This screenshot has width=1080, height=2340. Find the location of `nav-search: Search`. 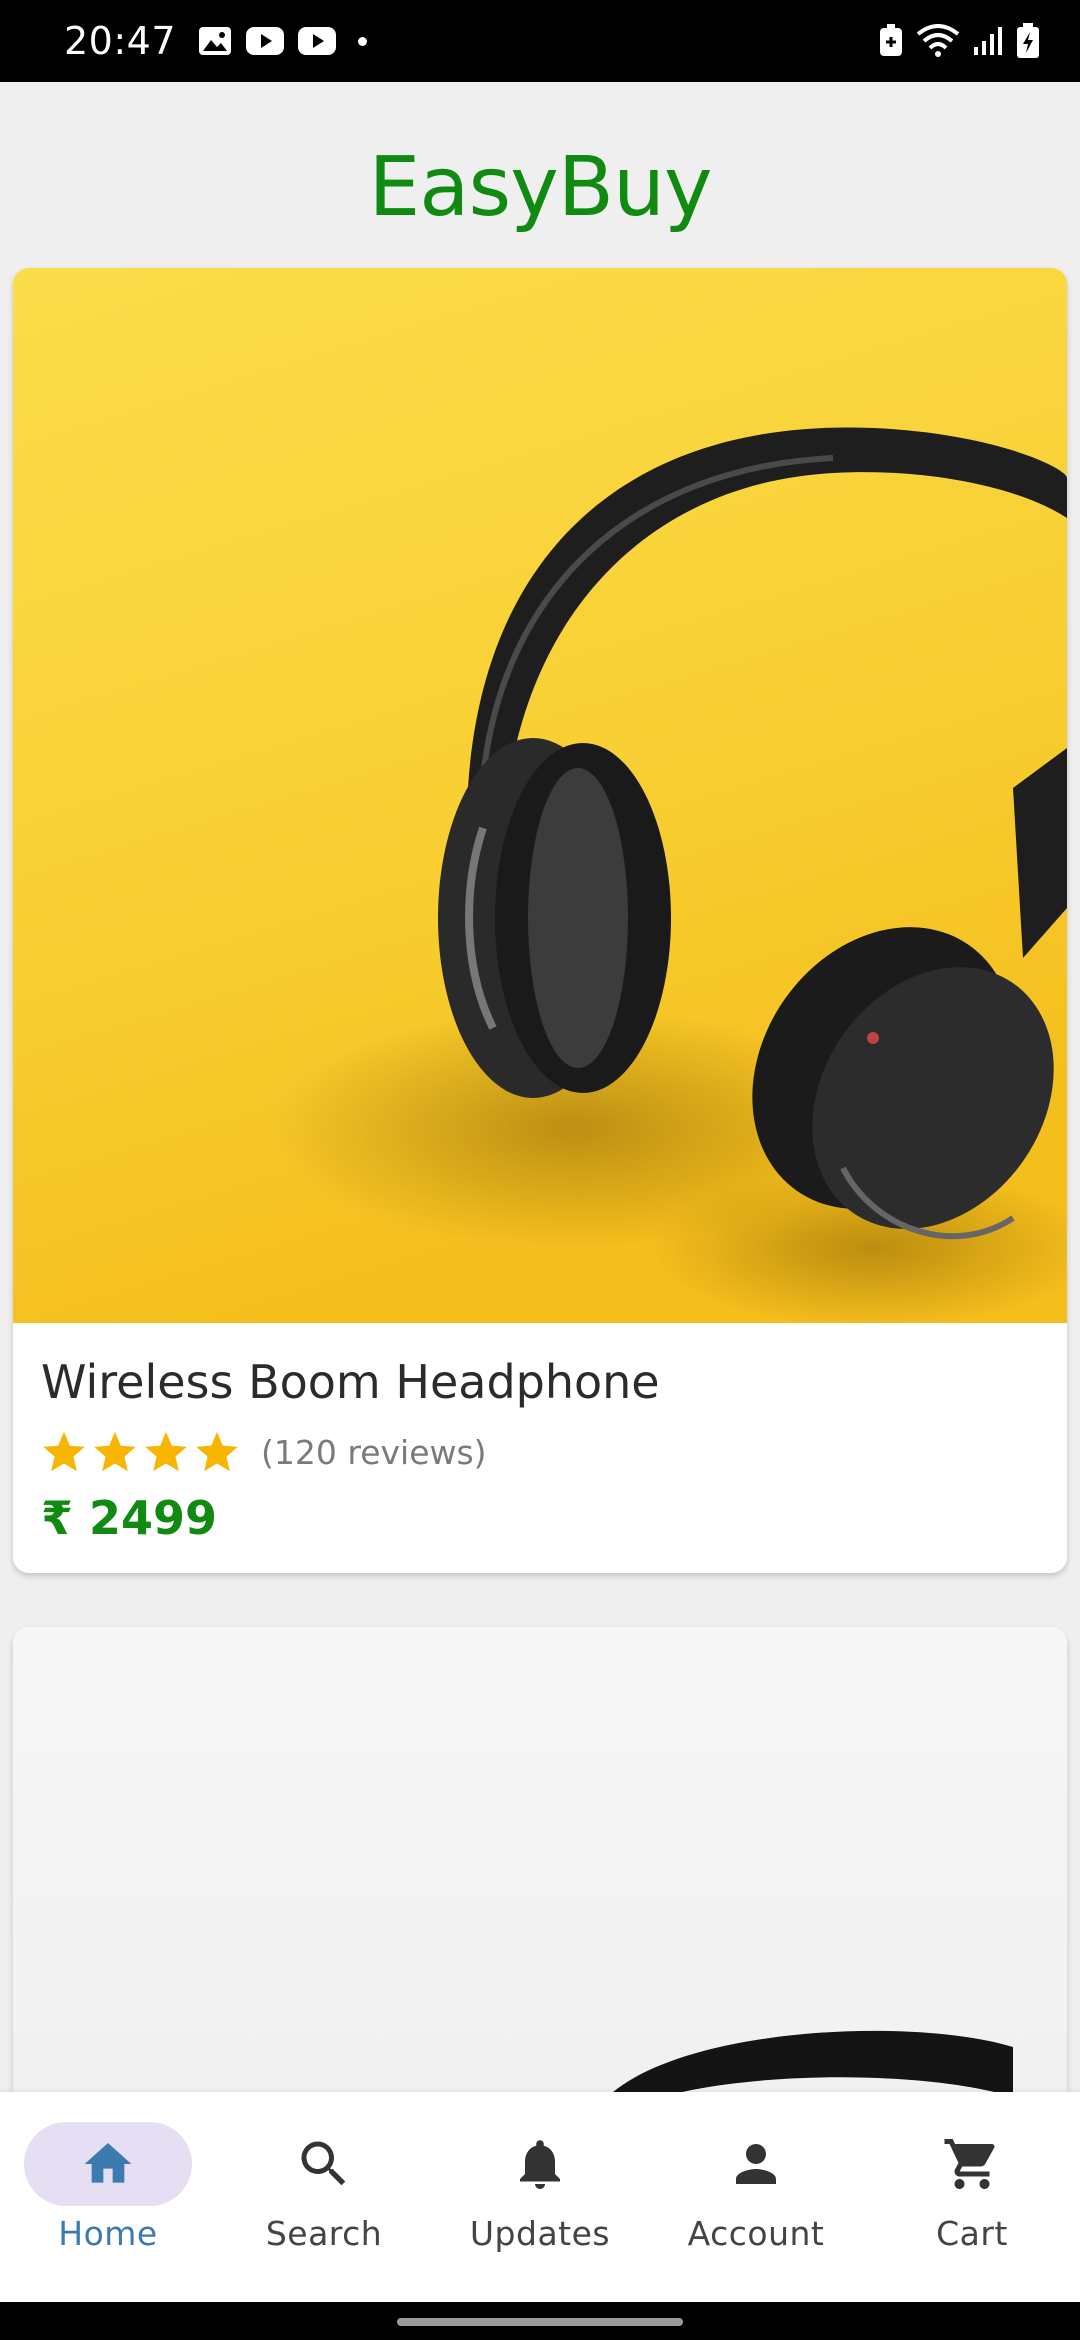

nav-search: Search is located at coordinates (324, 2197).